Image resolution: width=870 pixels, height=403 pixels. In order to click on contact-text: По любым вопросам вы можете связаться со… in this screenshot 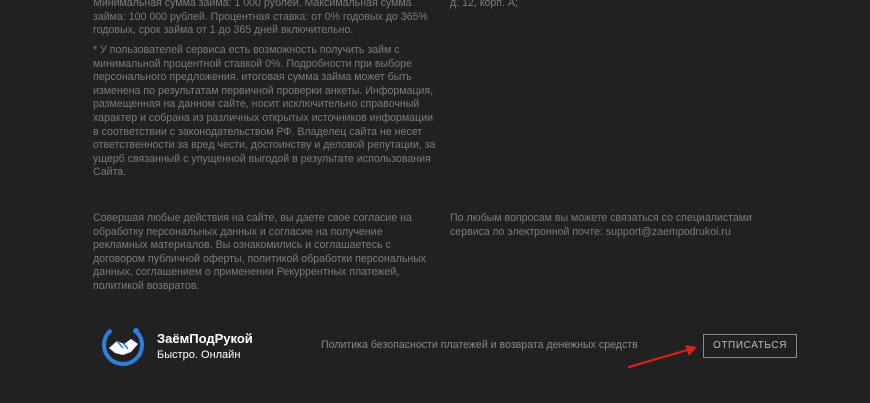, I will do `click(601, 225)`.